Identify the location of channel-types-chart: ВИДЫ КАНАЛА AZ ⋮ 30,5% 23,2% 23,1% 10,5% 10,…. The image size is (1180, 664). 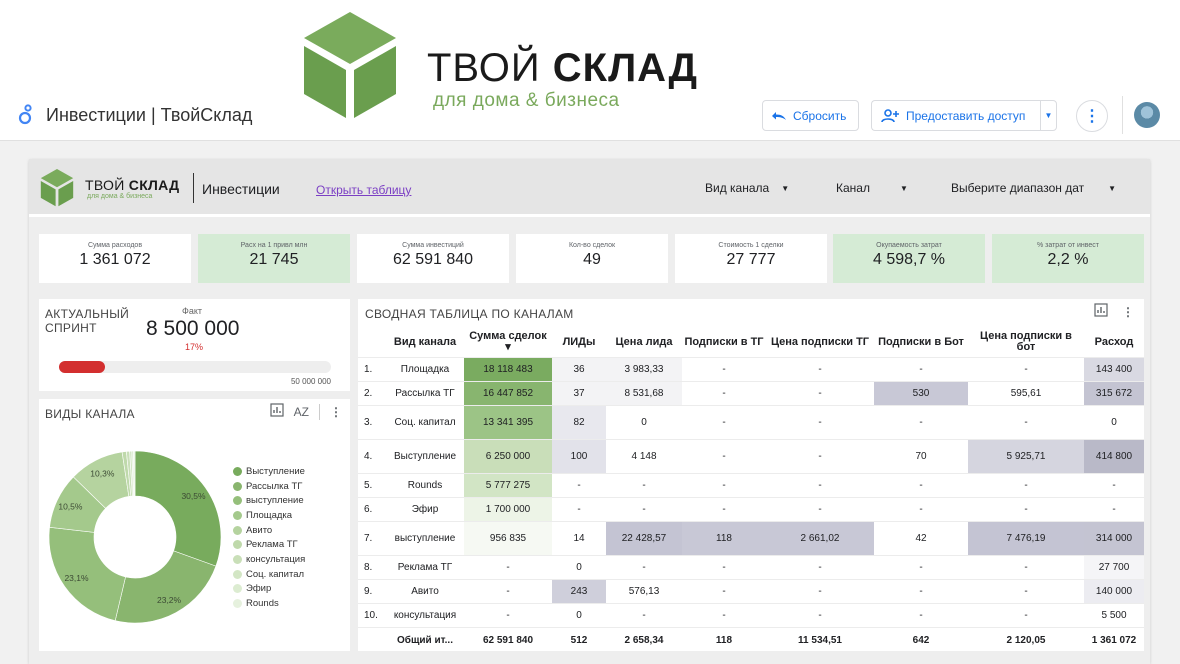
(194, 525).